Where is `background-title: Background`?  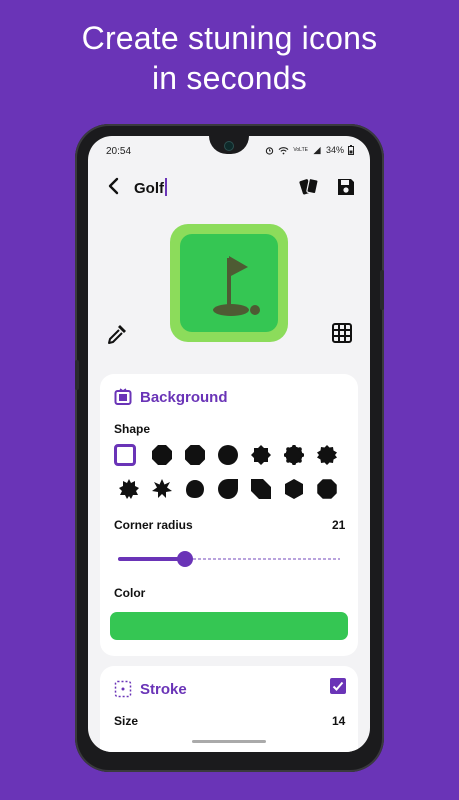
background-title: Background is located at coordinates (184, 397).